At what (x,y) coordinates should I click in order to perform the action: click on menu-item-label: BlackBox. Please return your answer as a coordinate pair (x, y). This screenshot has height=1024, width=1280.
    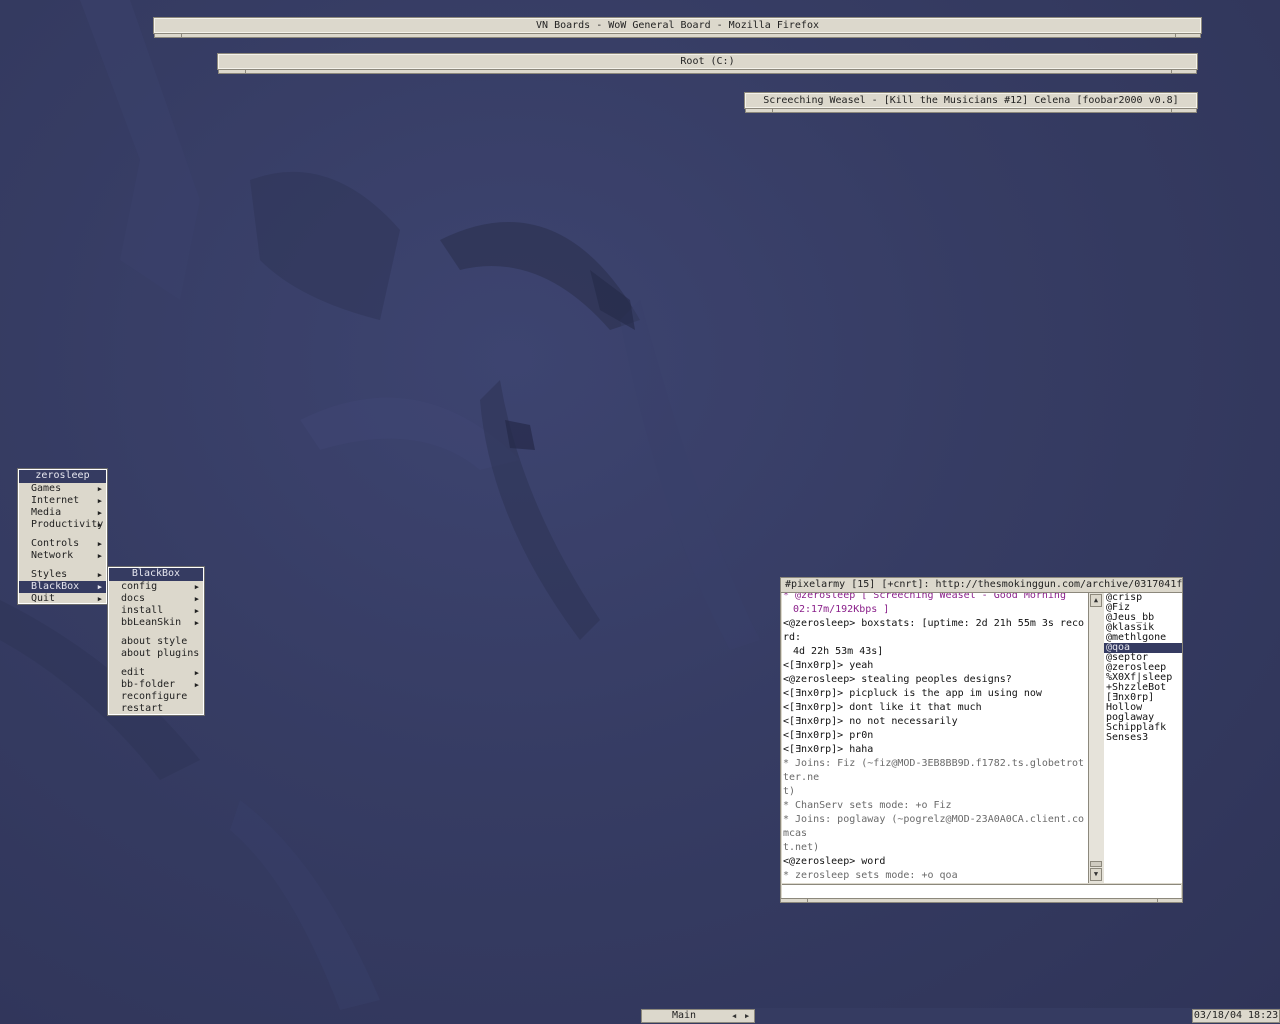
    Looking at the image, I should click on (55, 586).